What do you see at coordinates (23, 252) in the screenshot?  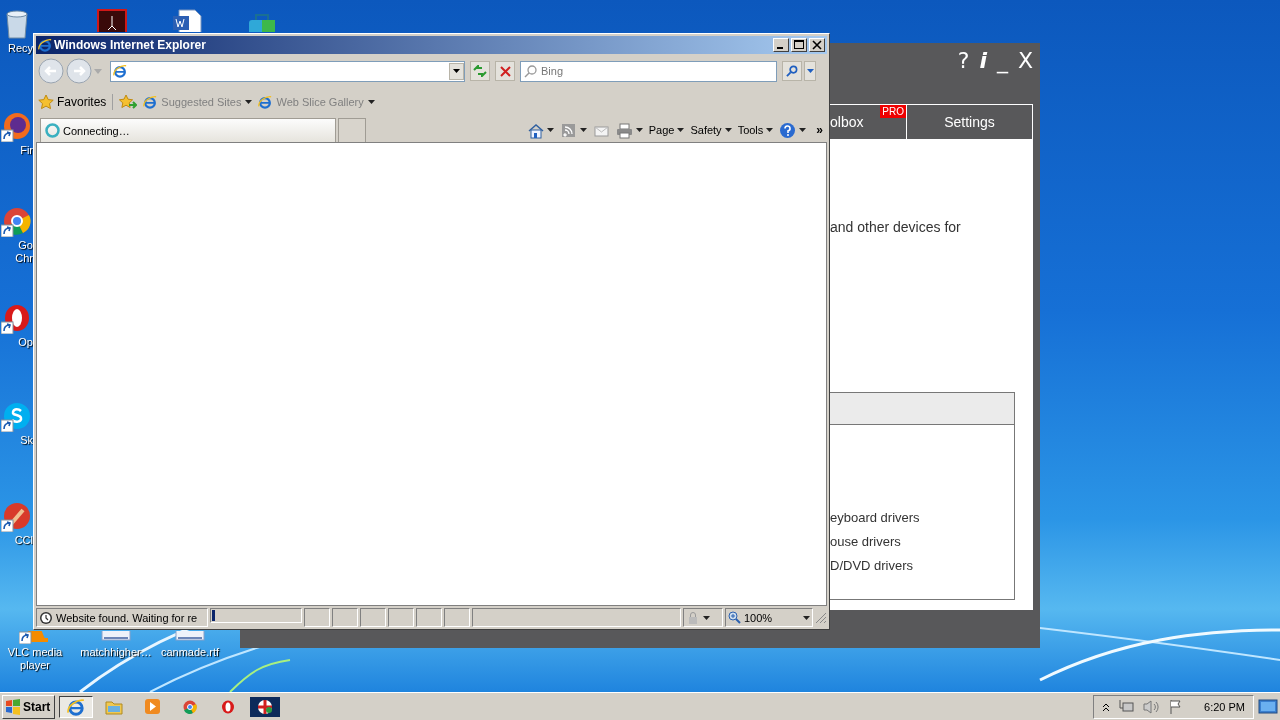 I see `icon-label: Go Chr` at bounding box center [23, 252].